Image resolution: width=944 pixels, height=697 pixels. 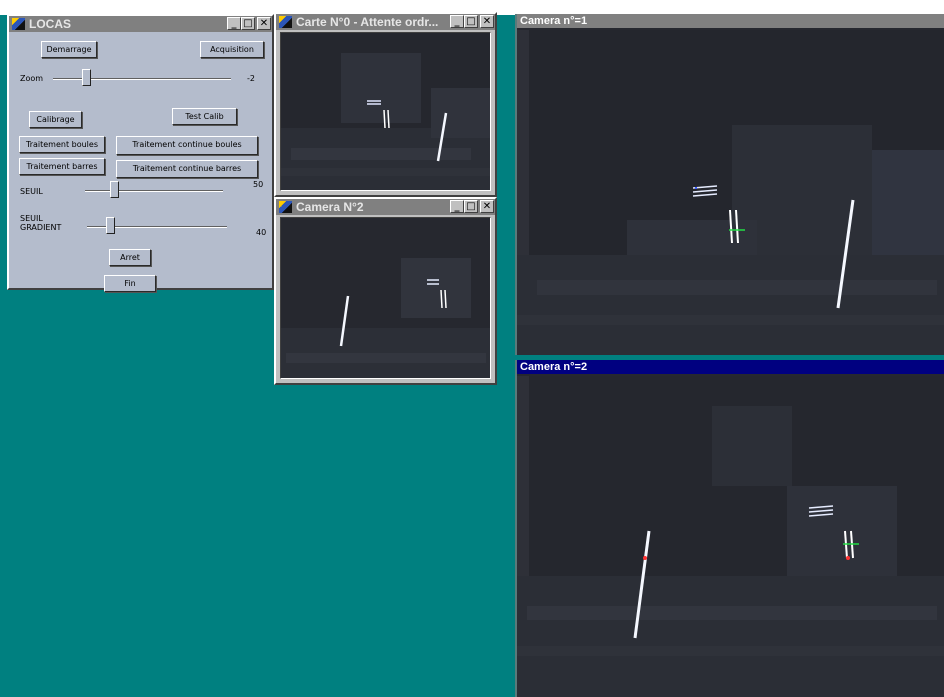 I want to click on acquisition-button: Acquisition, so click(x=232, y=49).